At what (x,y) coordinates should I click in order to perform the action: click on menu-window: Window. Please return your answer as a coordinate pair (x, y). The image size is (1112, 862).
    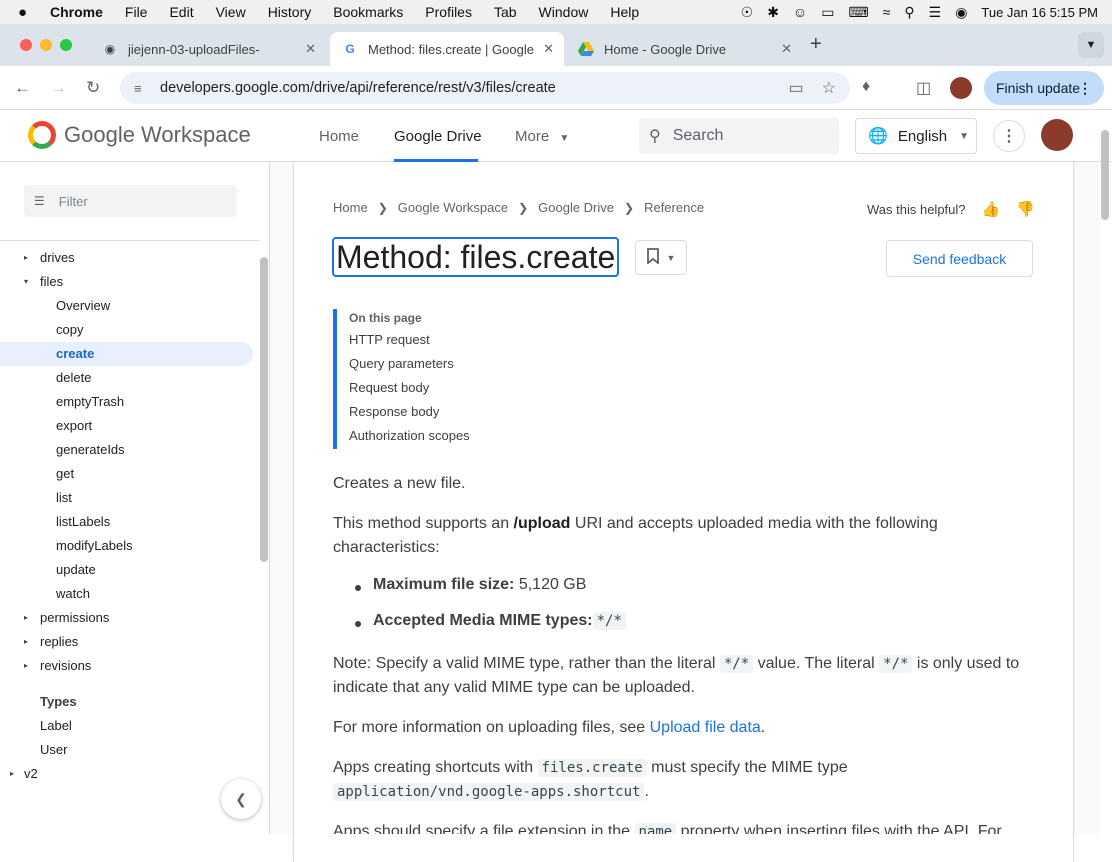
    Looking at the image, I should click on (564, 12).